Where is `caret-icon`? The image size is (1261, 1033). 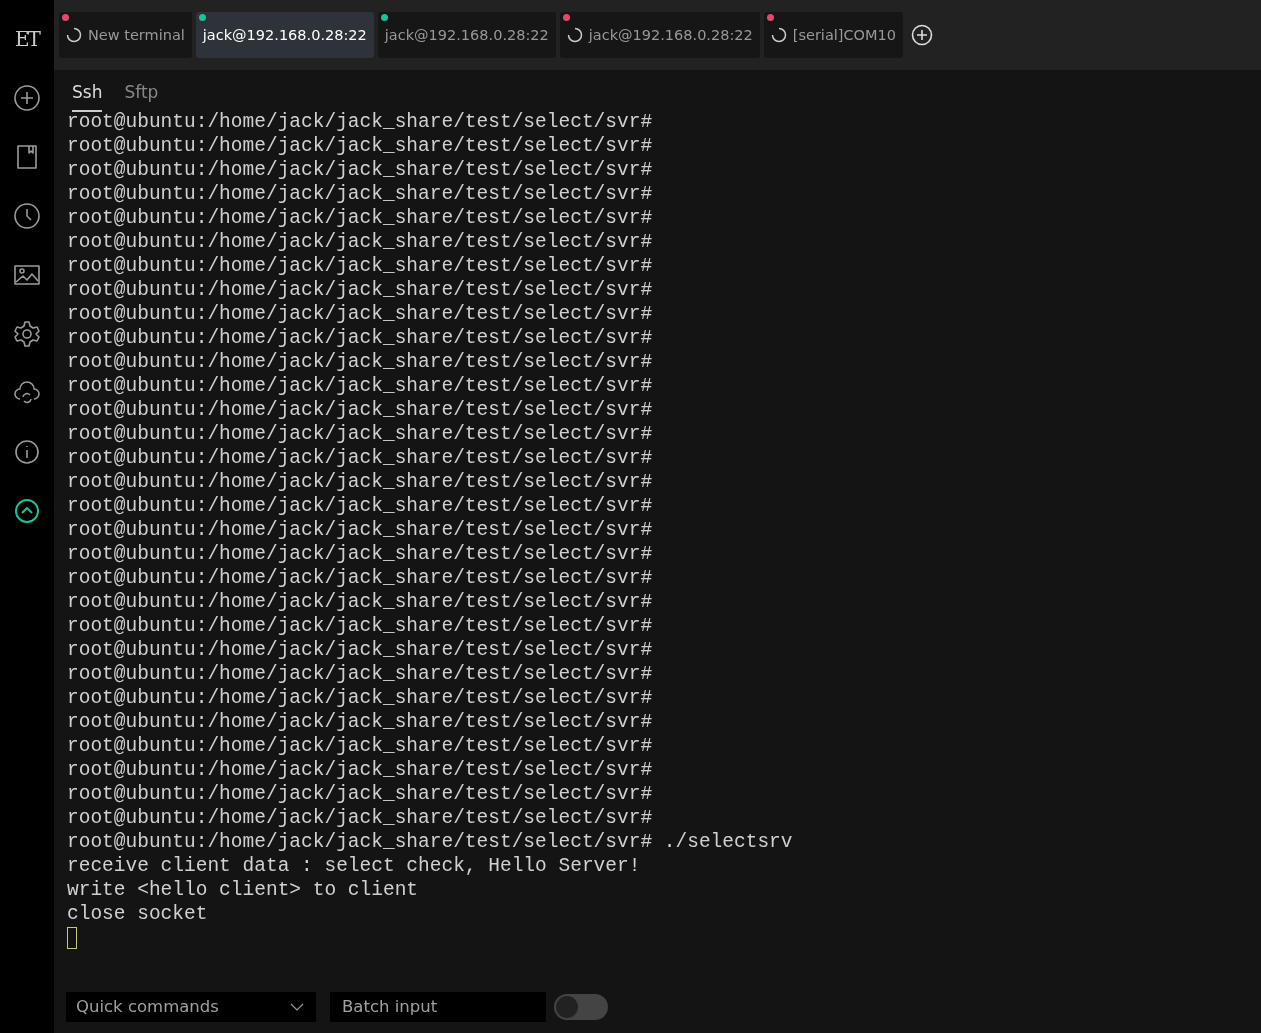 caret-icon is located at coordinates (297, 1006).